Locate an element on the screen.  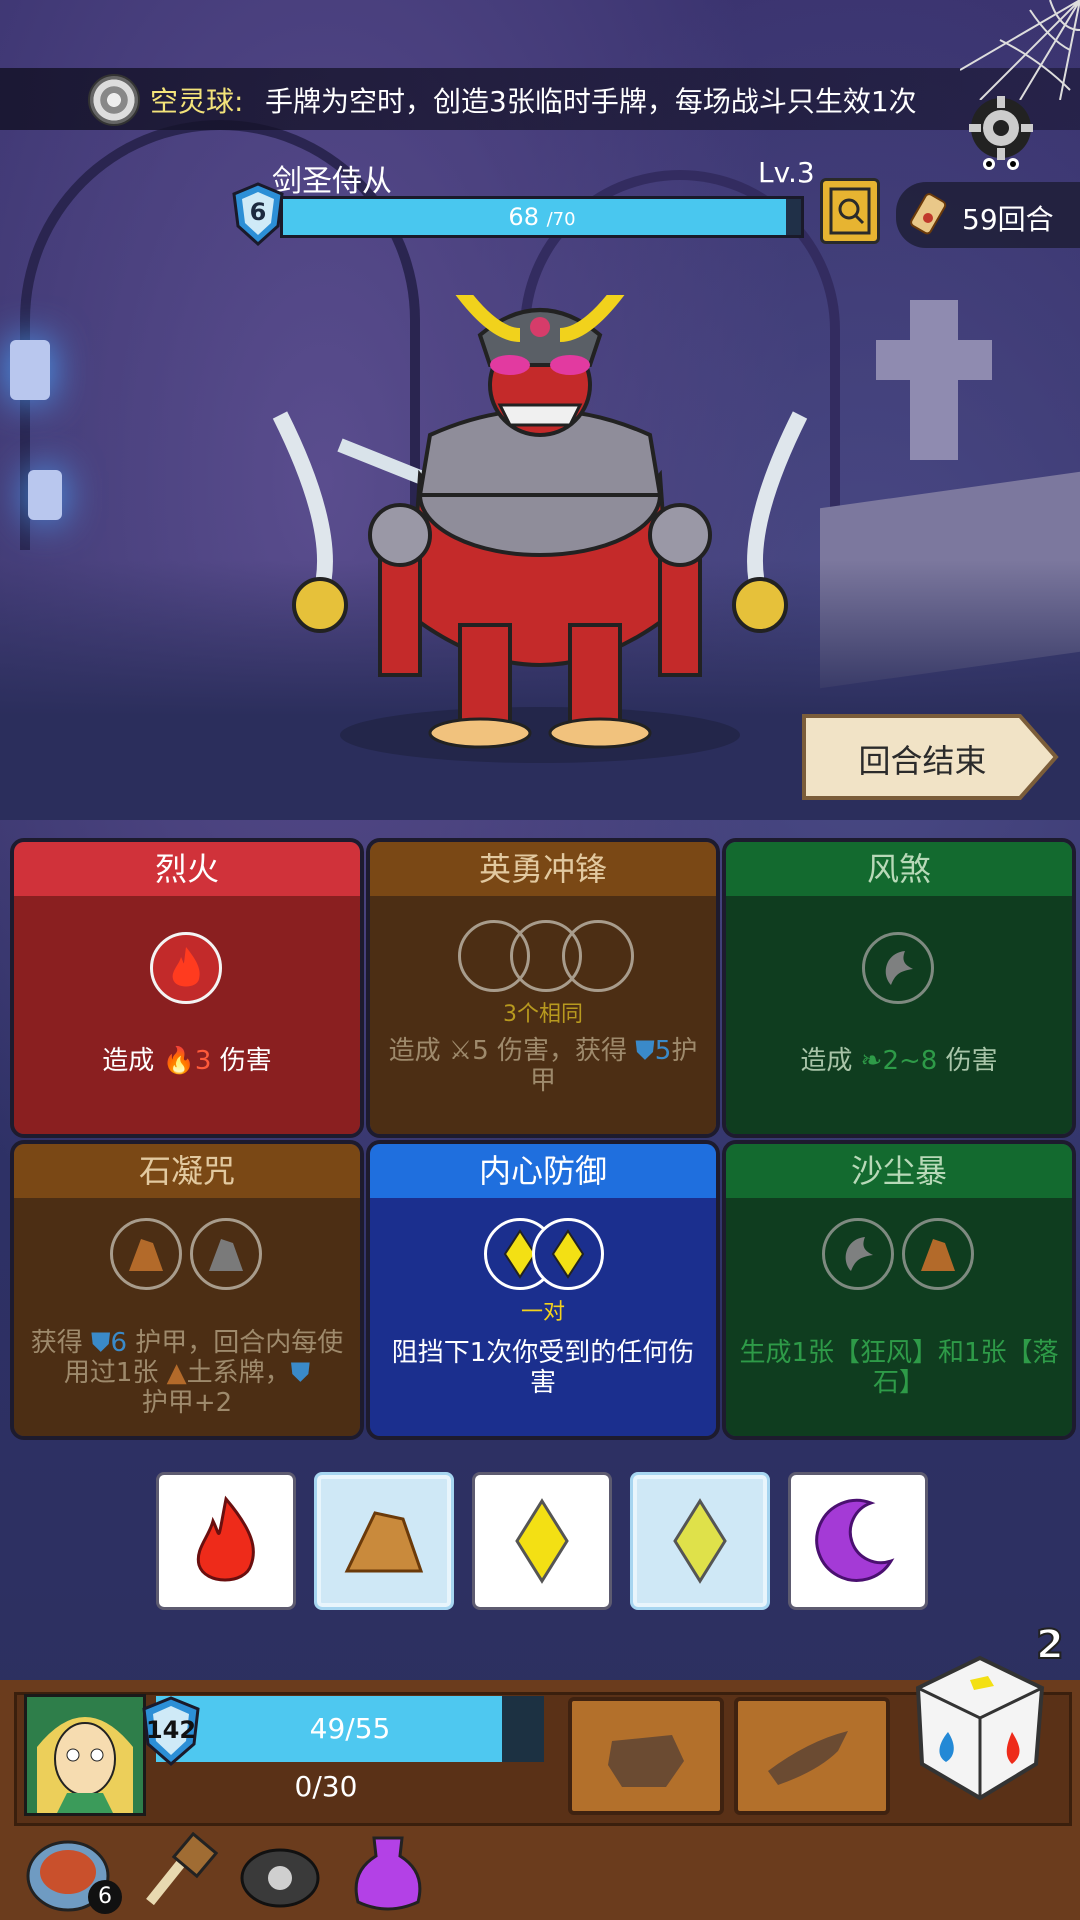
card-wind-fiend: 风煞 造成 ❧2~8 伤害 is located at coordinates (899, 988).